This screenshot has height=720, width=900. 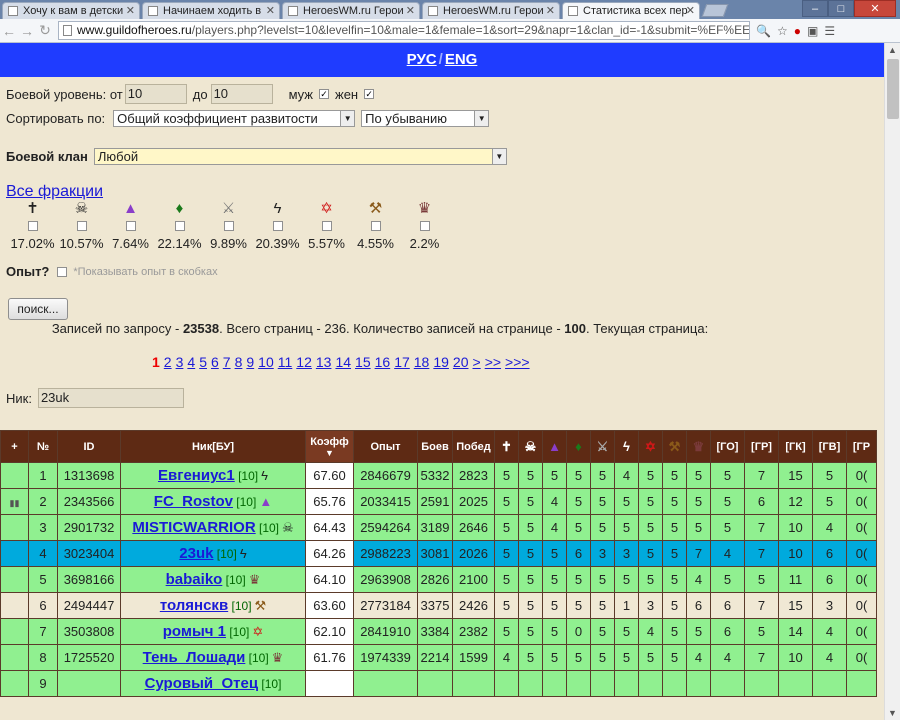 What do you see at coordinates (727, 446) in the screenshot?
I see `header-cell: [ГО]` at bounding box center [727, 446].